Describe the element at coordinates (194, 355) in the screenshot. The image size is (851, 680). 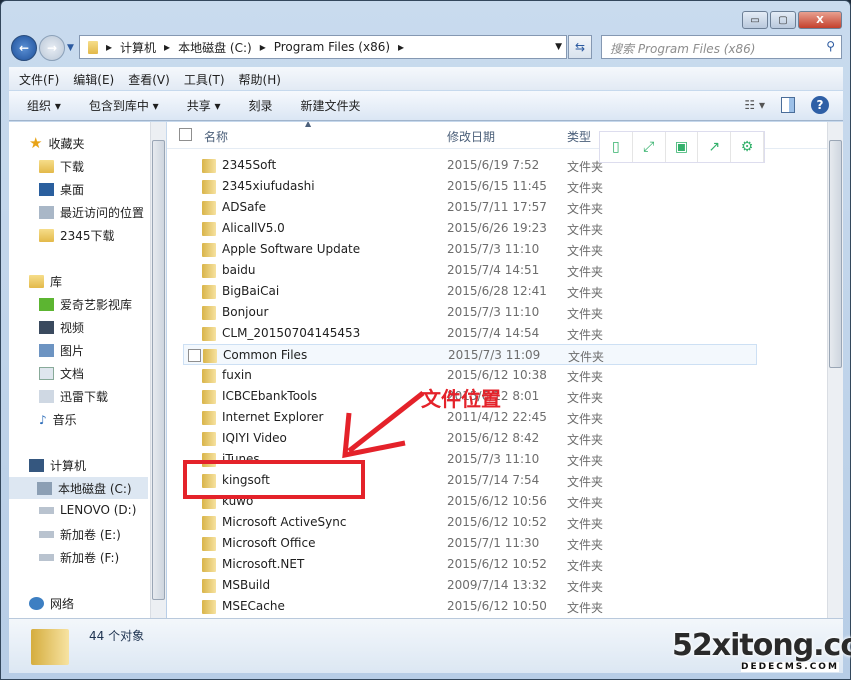
I see `row-checkbox` at that location.